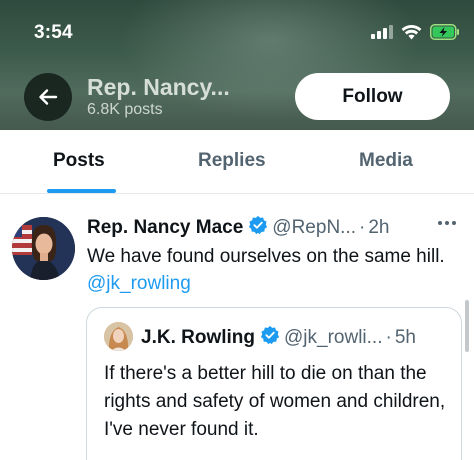 This screenshot has width=474, height=460. I want to click on tab-media: Media, so click(386, 161).